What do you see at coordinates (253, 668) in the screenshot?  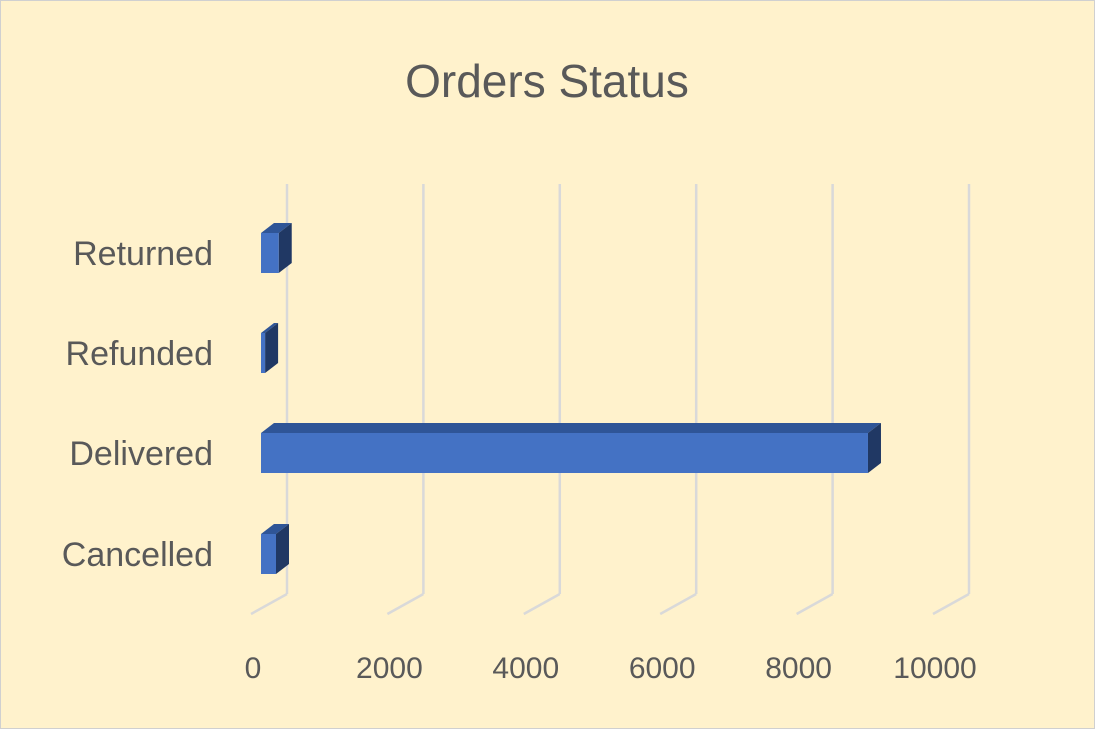 I see `x-tick-label: 0` at bounding box center [253, 668].